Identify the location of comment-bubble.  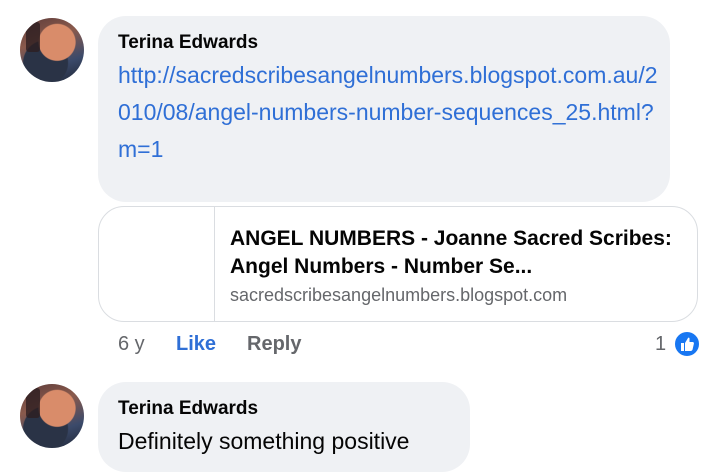
(284, 427).